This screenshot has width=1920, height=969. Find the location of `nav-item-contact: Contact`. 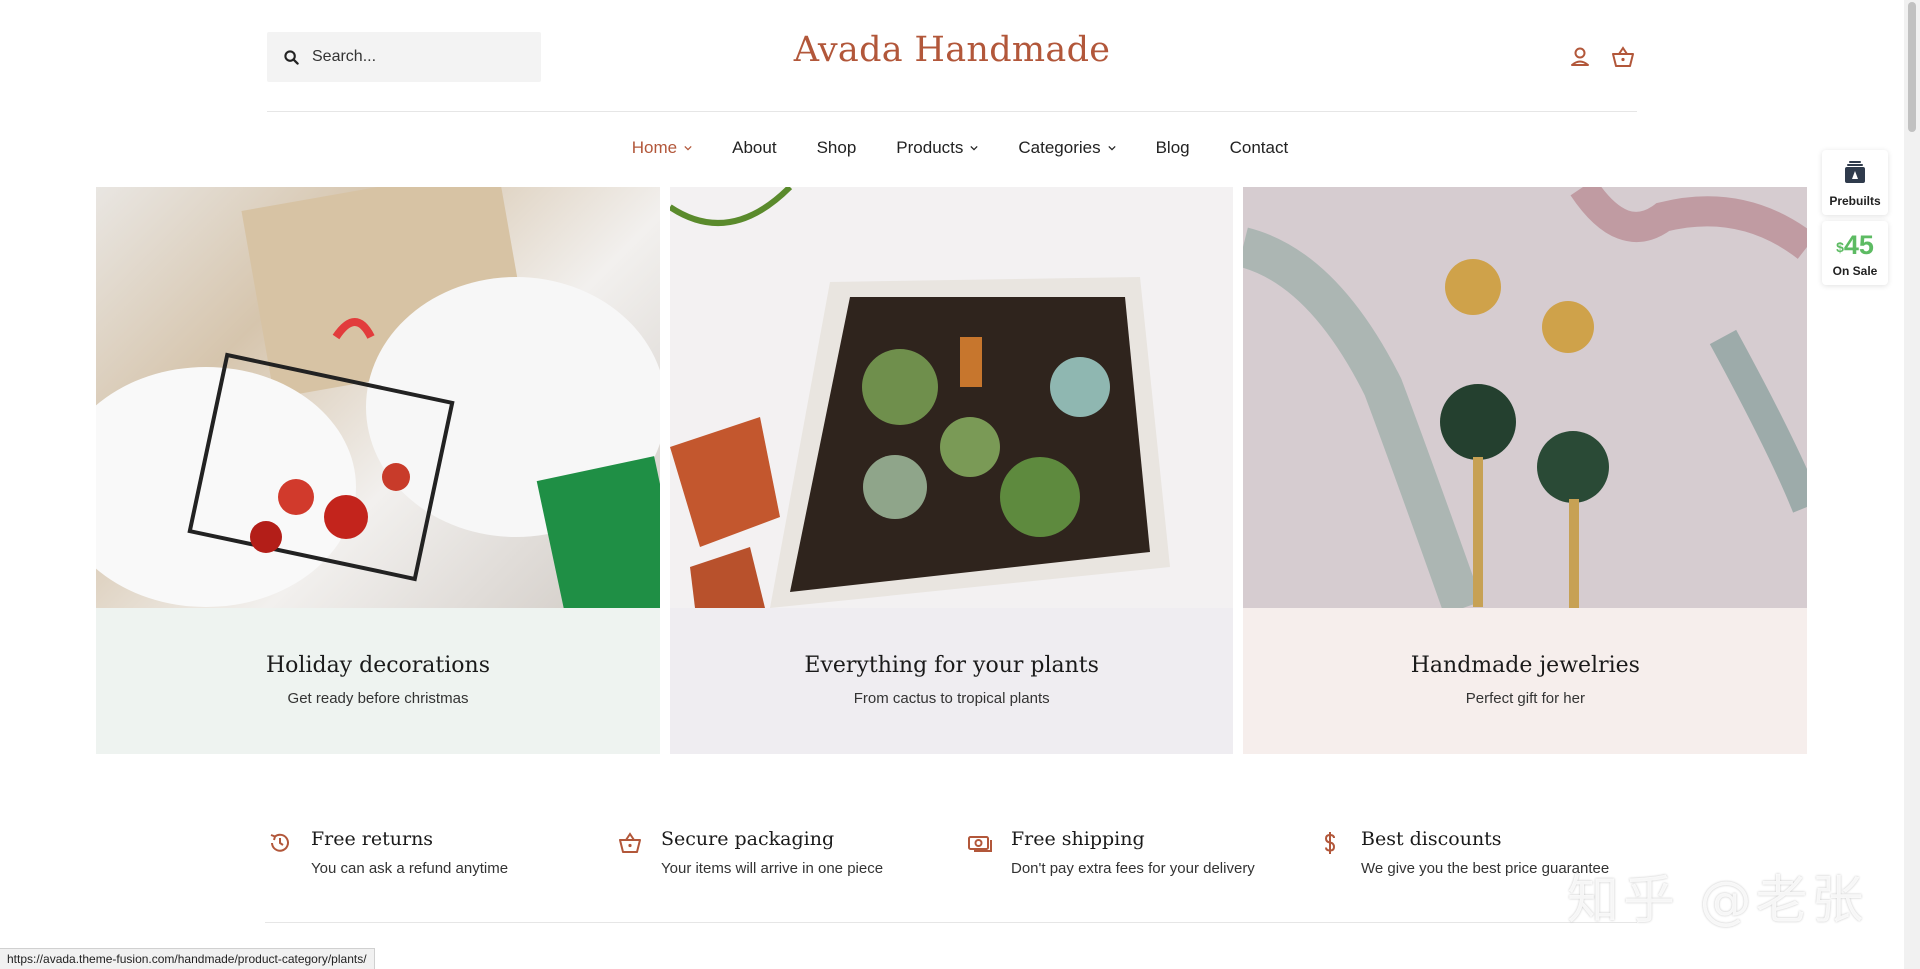

nav-item-contact: Contact is located at coordinates (1259, 148).